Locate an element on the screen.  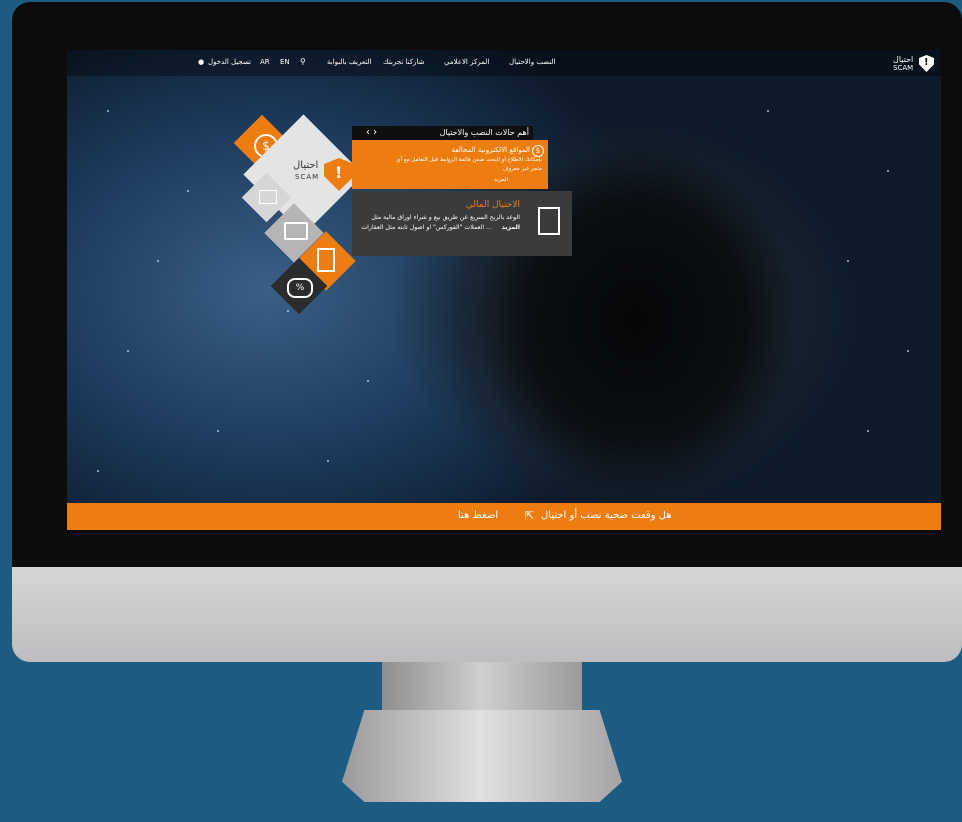
carousel-arrows-icon: ‹ › is located at coordinates (371, 132).